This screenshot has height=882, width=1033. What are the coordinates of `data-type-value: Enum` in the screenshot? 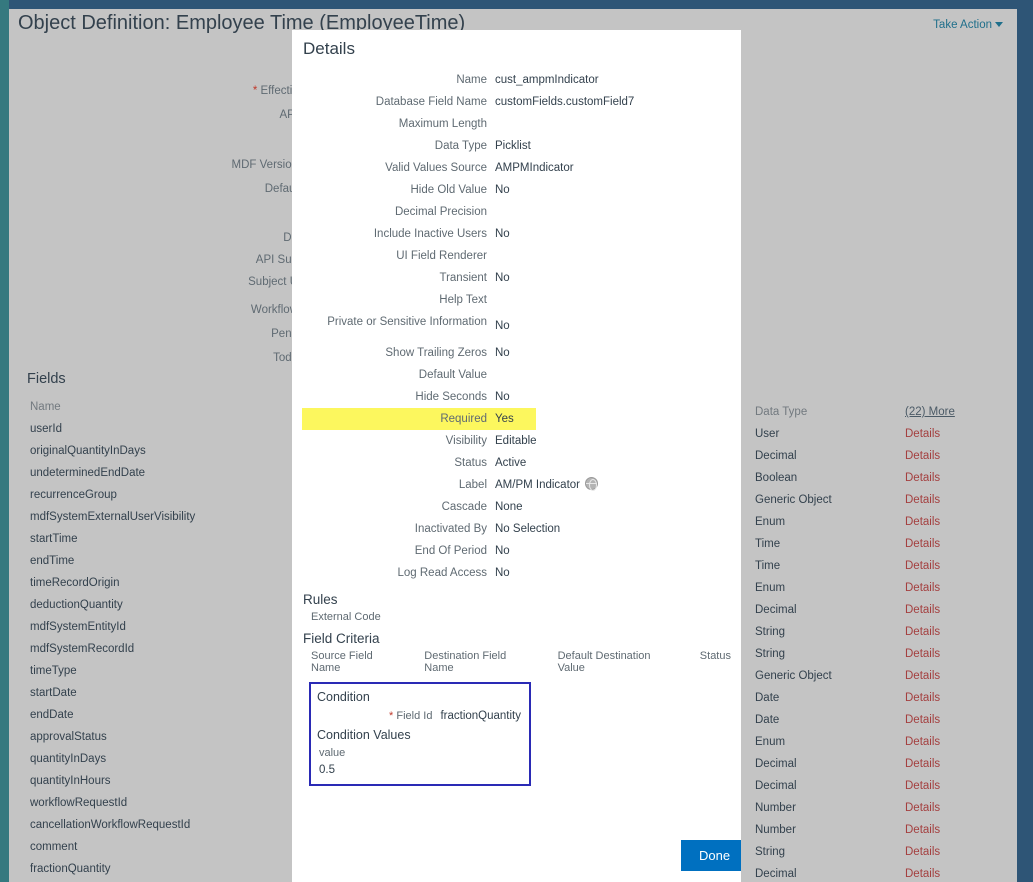 It's located at (770, 742).